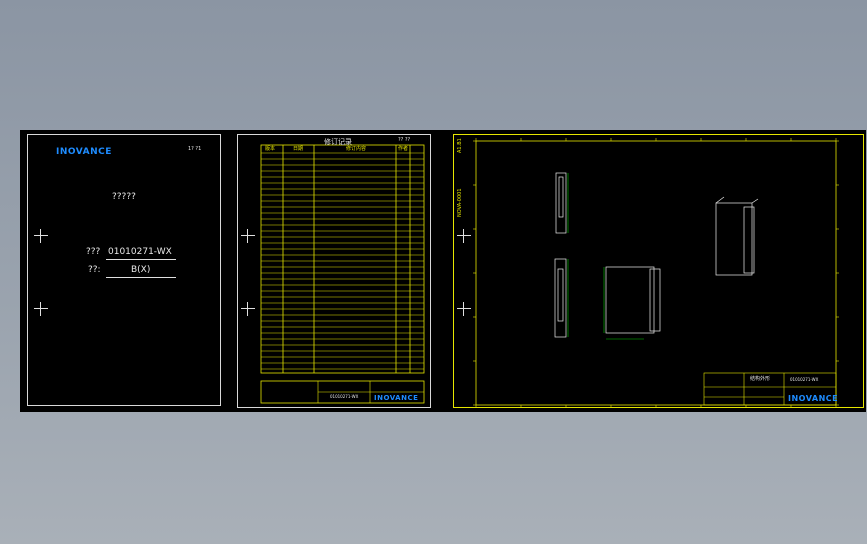 The image size is (867, 544). I want to click on cover-rev-value: B(X), so click(141, 270).